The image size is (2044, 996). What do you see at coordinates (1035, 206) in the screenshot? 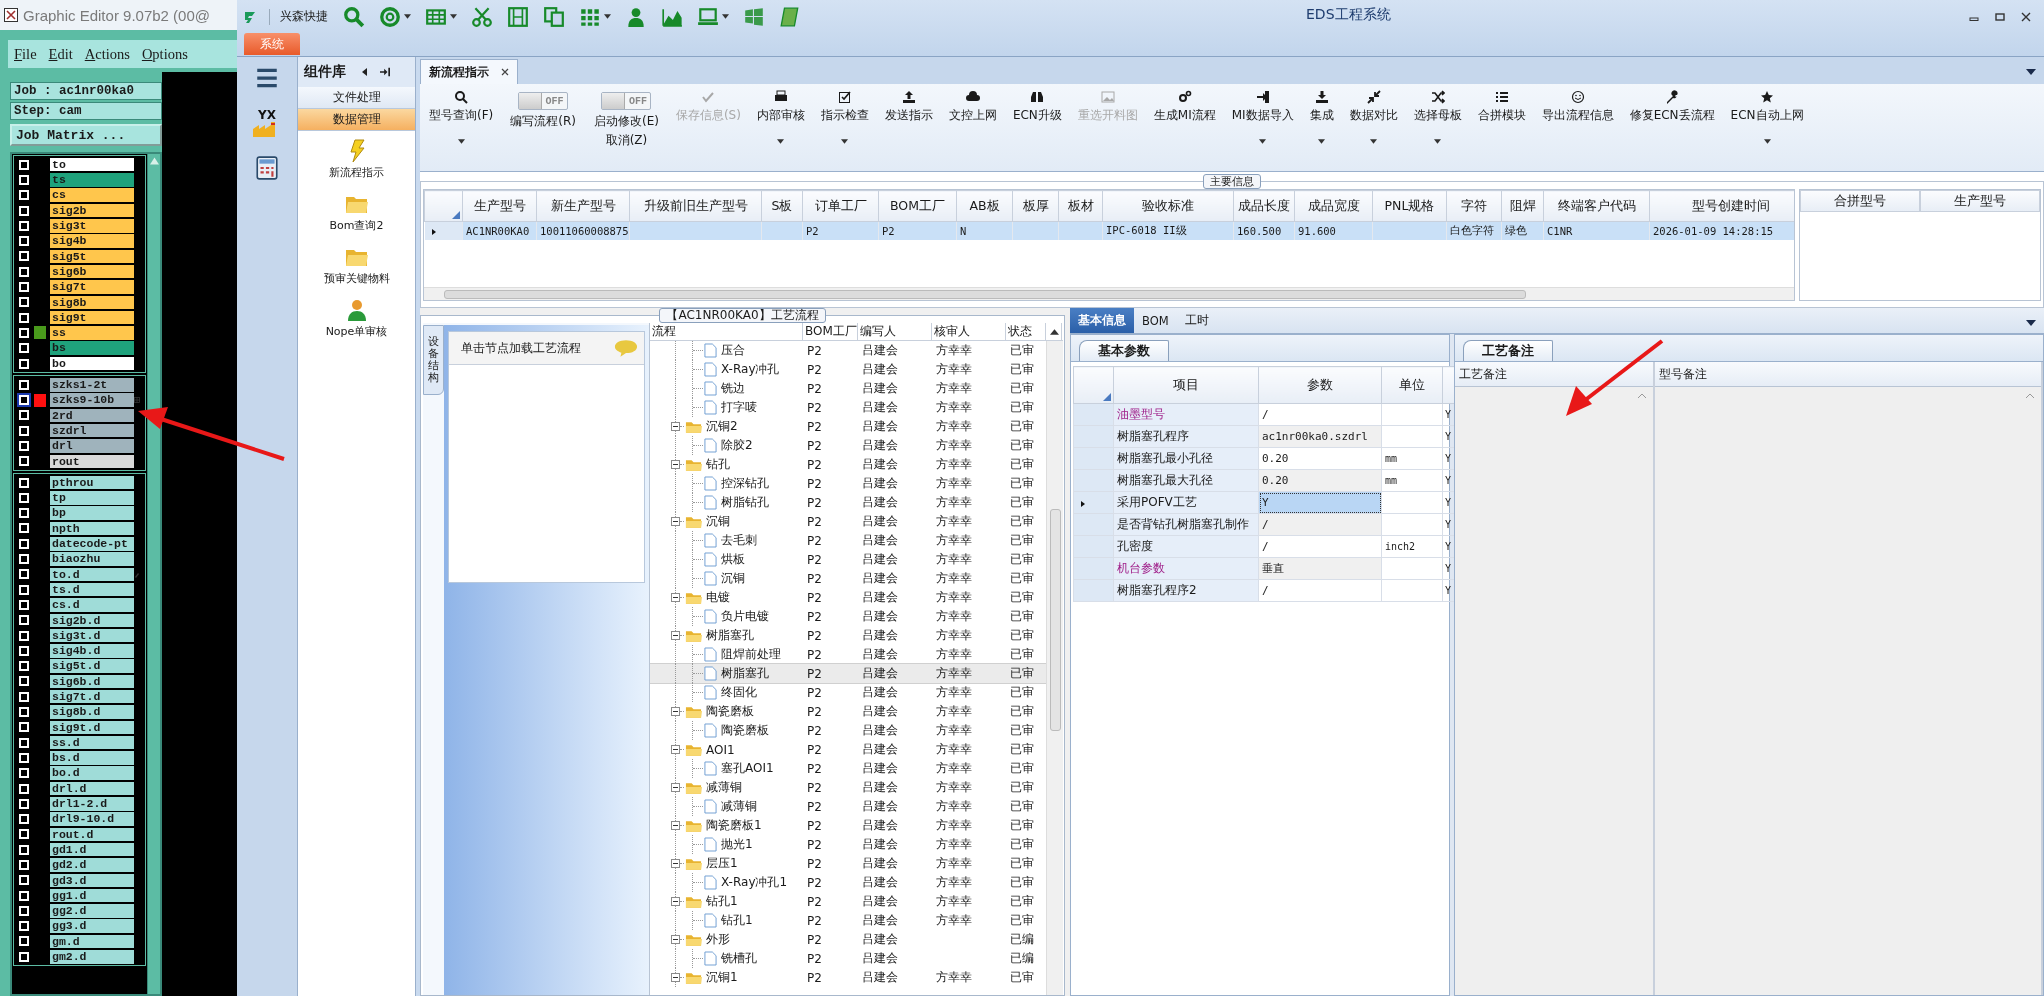
I see `column-header: 板厚` at bounding box center [1035, 206].